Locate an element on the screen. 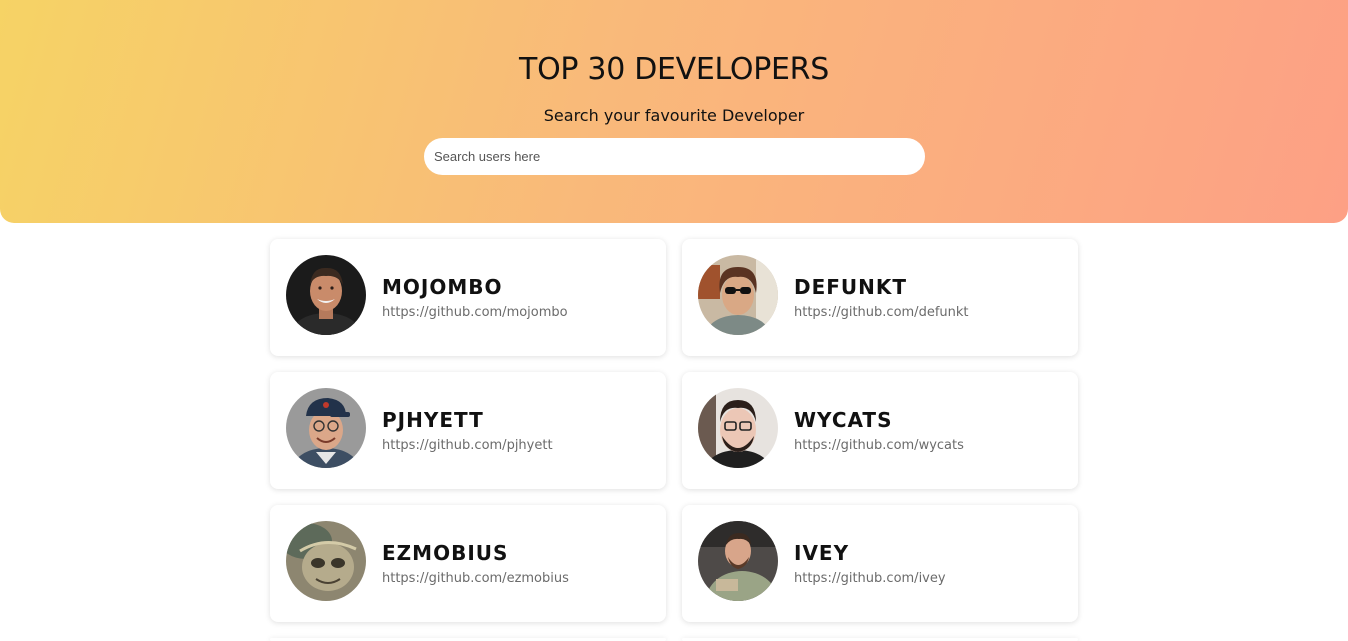 This screenshot has height=641, width=1348. developer-card: WYCATS https://github.com/wycats is located at coordinates (880, 430).